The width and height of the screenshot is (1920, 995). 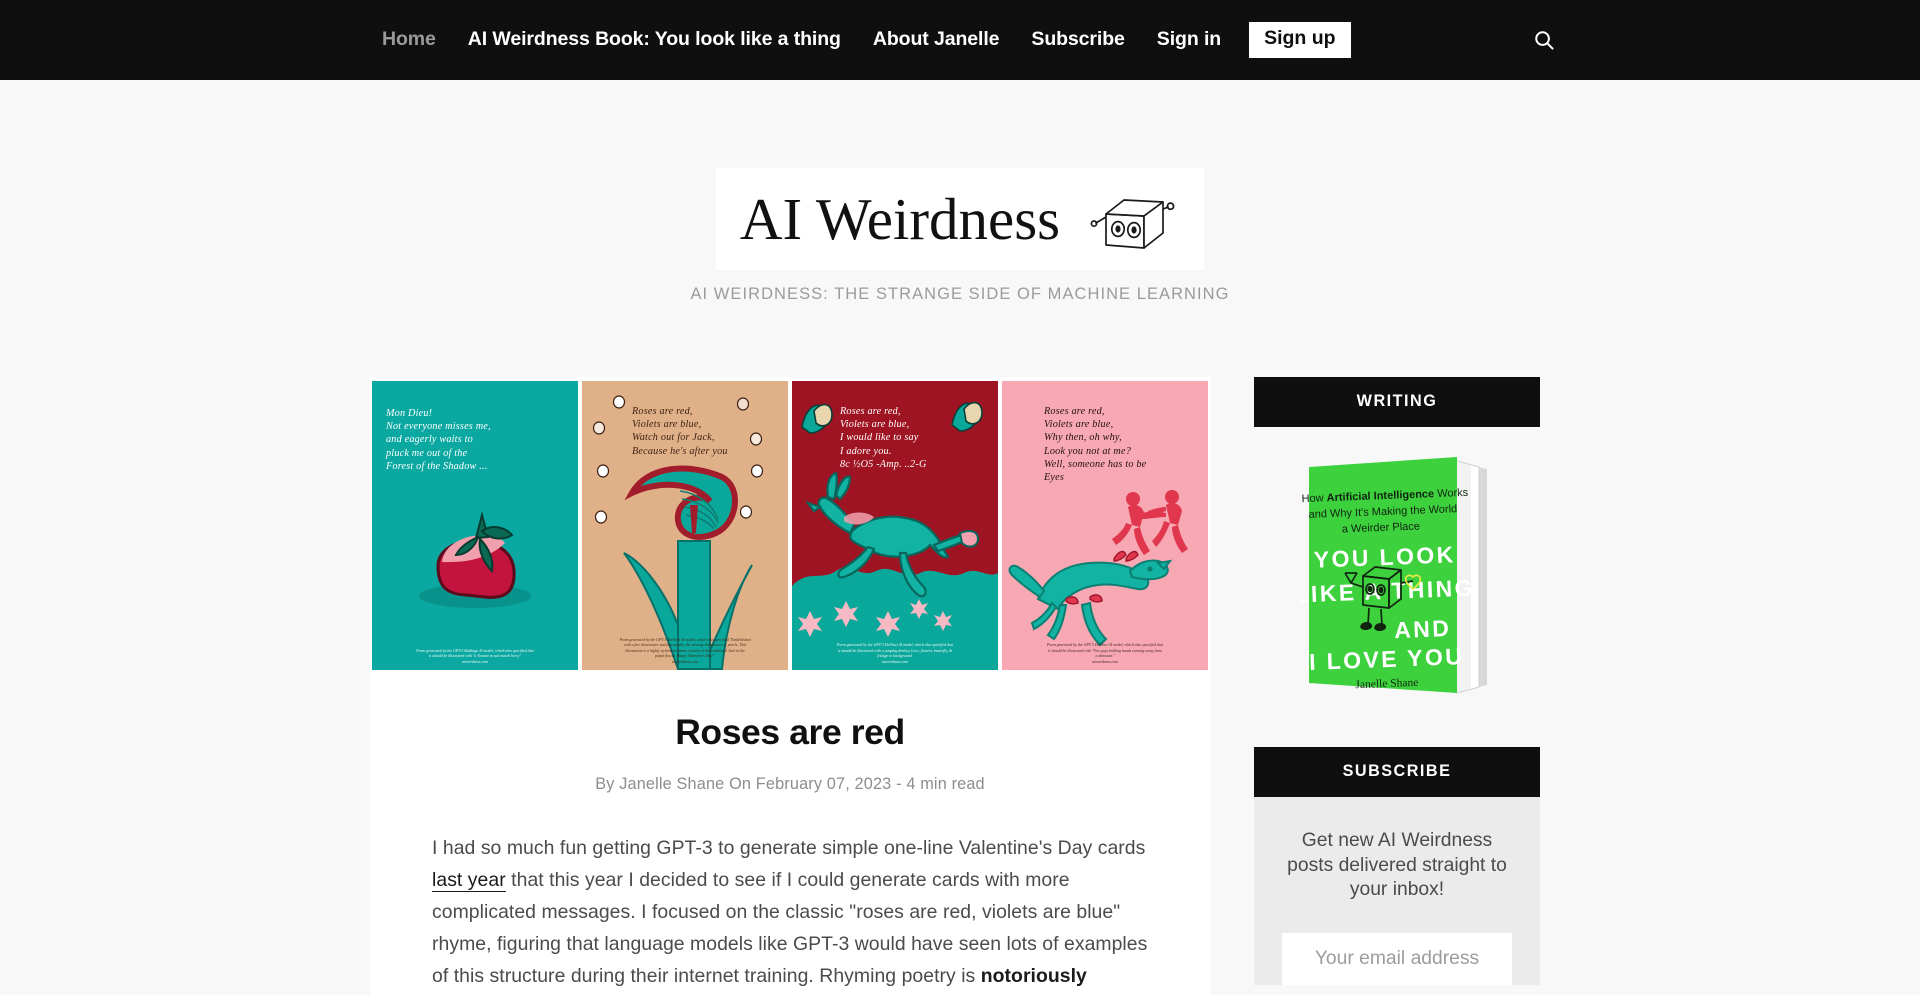 I want to click on nav-item-sign-in: Sign in, so click(x=1189, y=40).